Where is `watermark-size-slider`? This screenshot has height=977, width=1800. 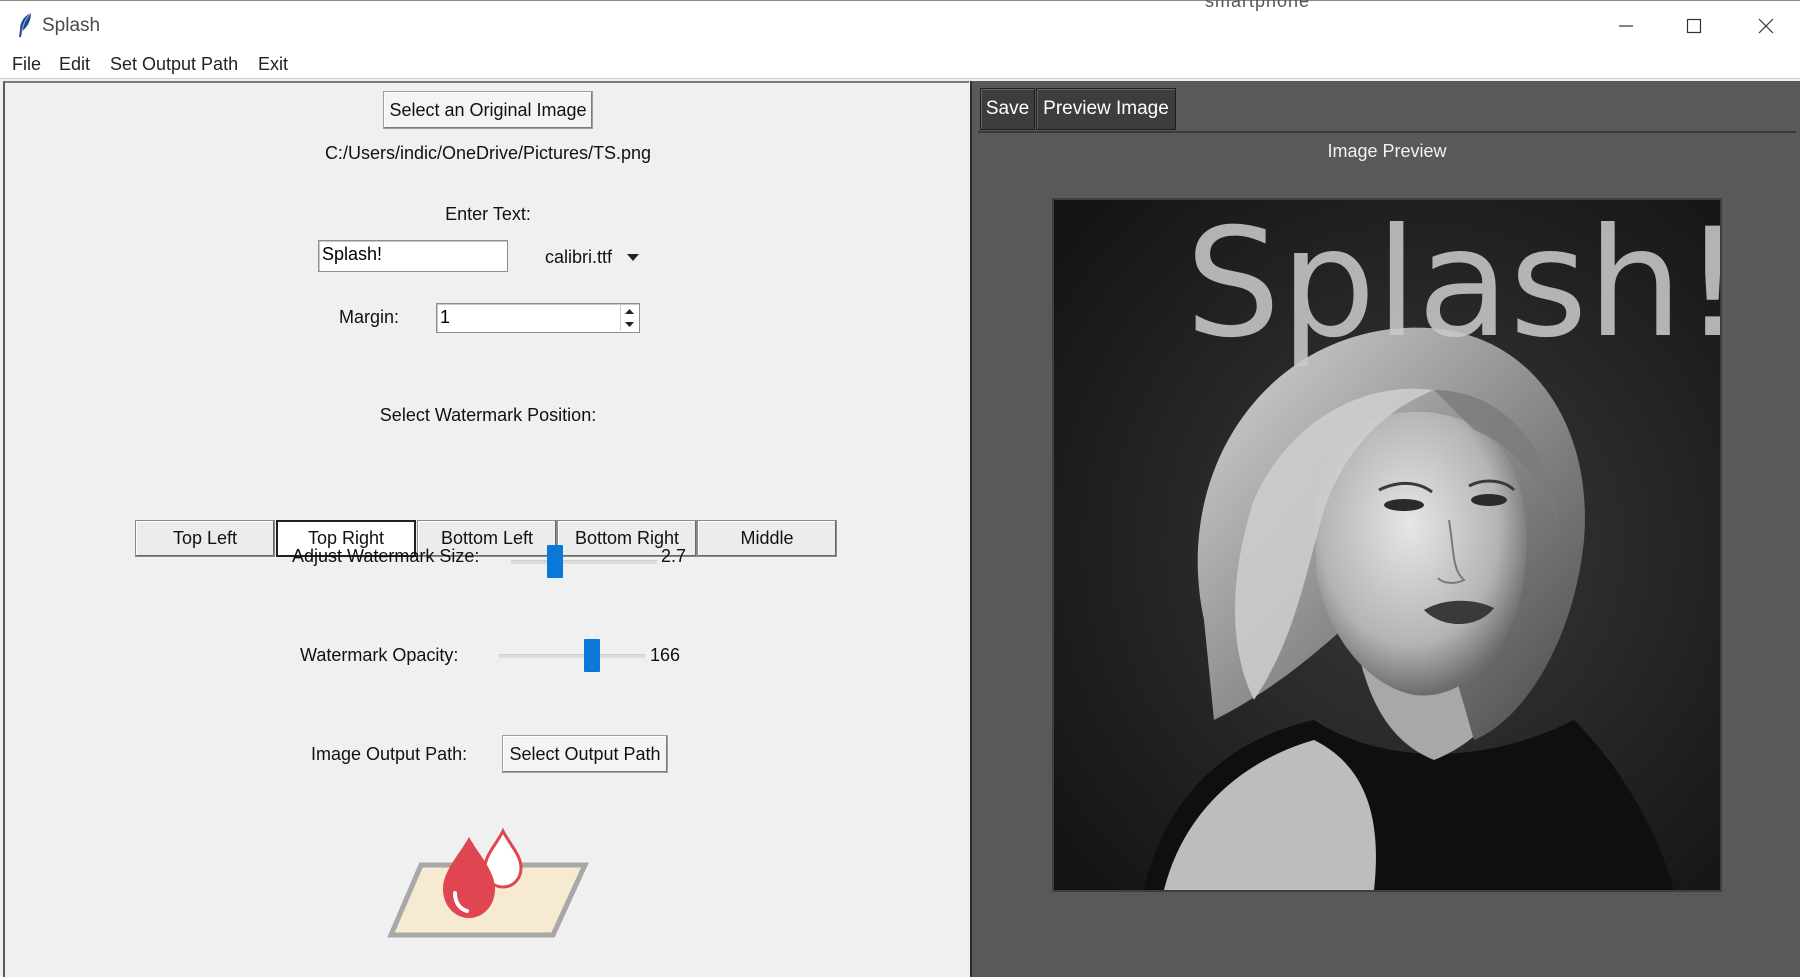
watermark-size-slider is located at coordinates (584, 562).